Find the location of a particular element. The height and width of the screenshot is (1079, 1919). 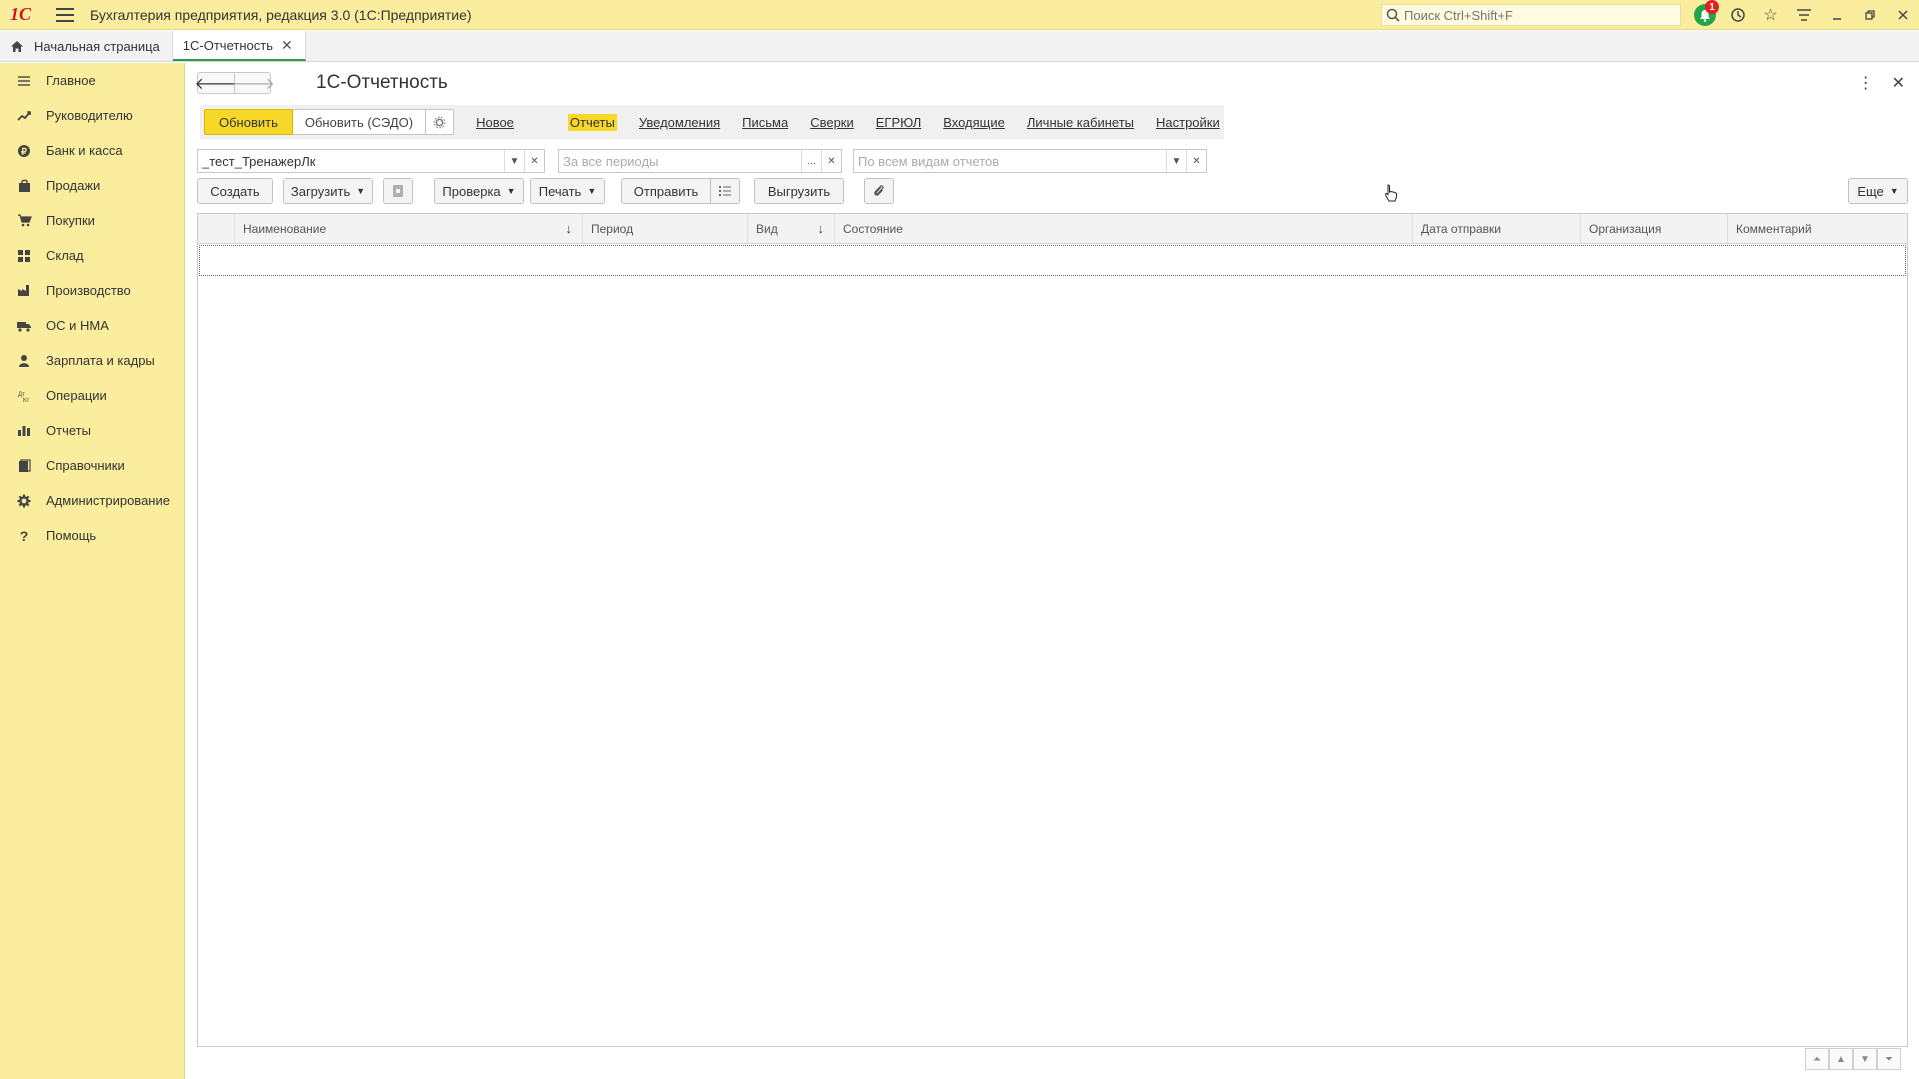

tab-home: Начальная страница is located at coordinates (86, 46).